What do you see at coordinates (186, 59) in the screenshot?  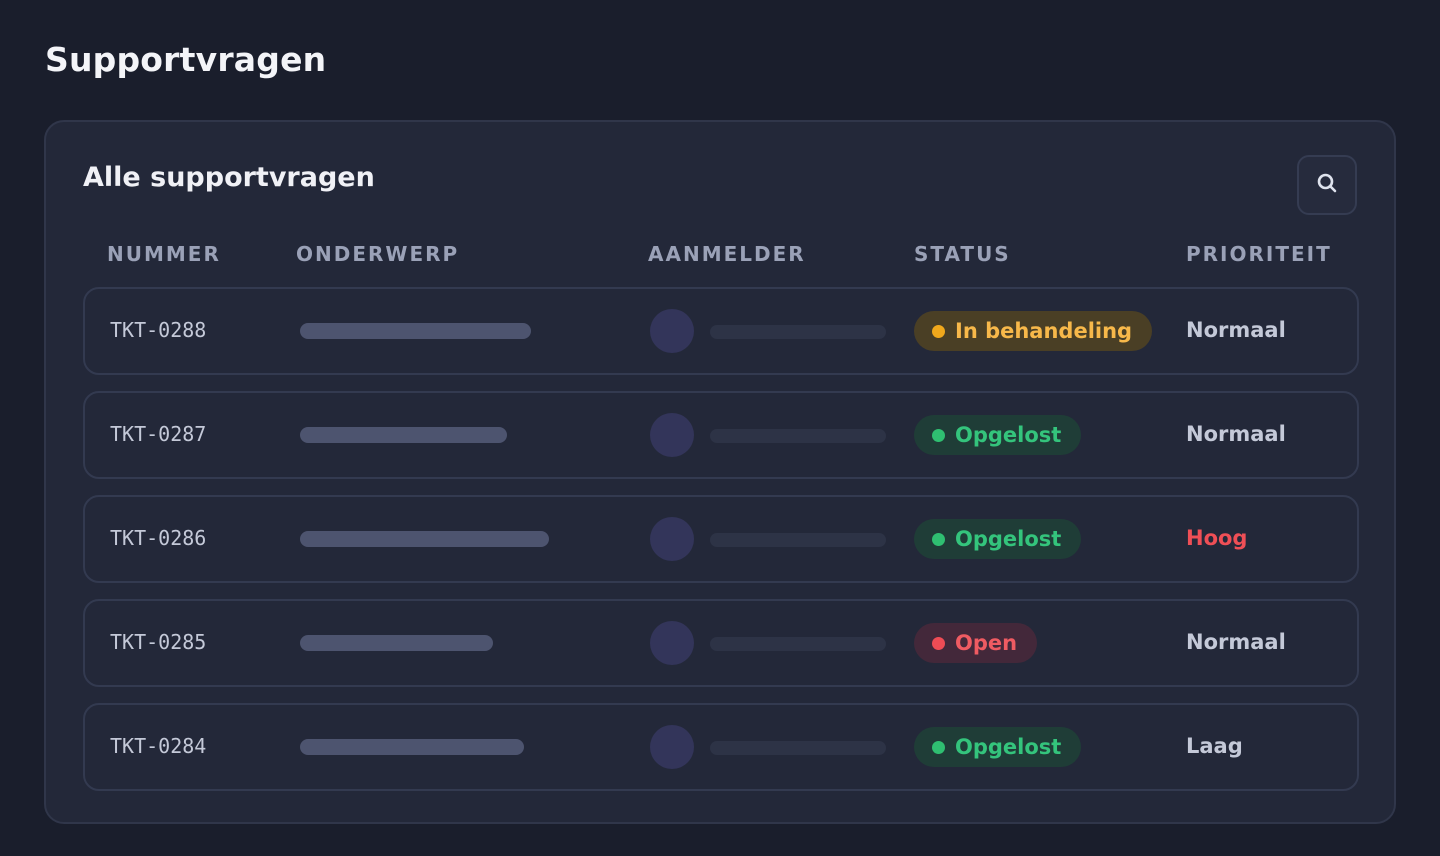 I see `page-title: Supportvragen` at bounding box center [186, 59].